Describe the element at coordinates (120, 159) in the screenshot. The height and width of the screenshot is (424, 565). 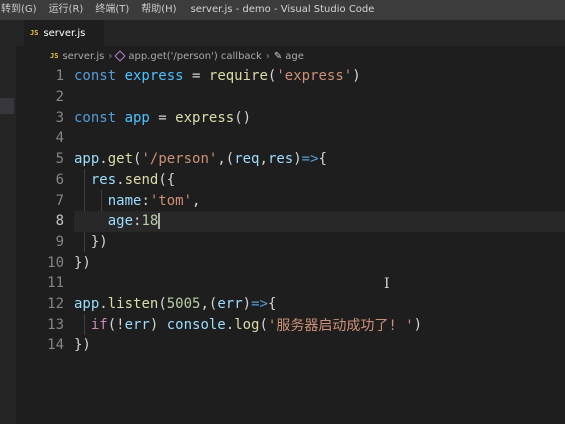
I see `code-token: get` at that location.